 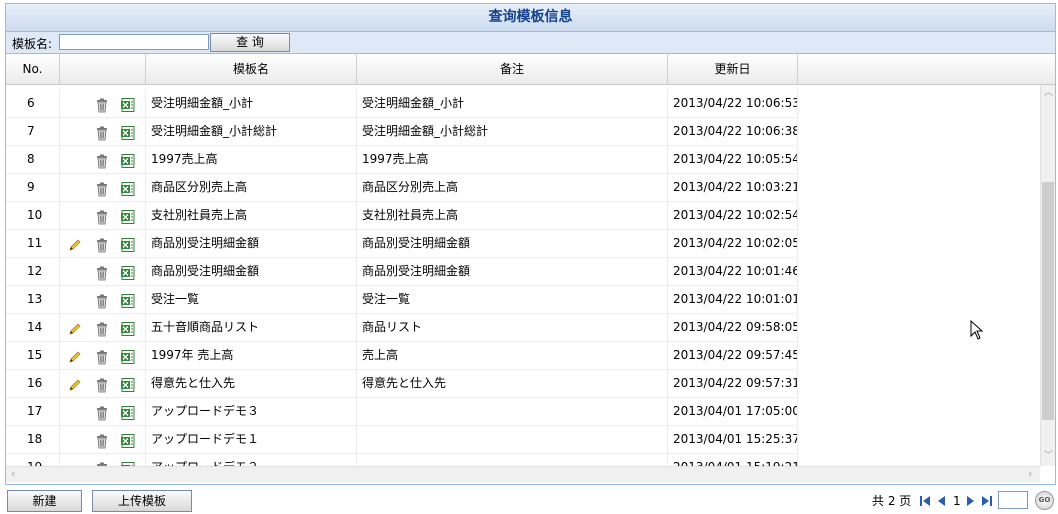 What do you see at coordinates (1048, 301) in the screenshot?
I see `vertical-scroll-thumb` at bounding box center [1048, 301].